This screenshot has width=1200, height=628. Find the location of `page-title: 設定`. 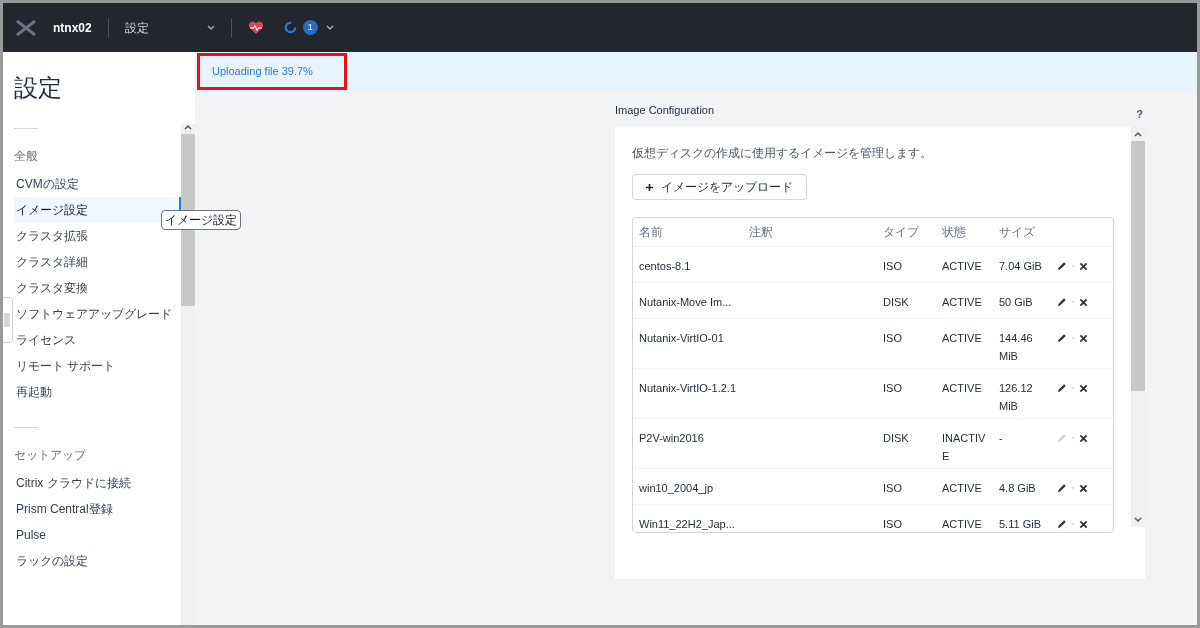

page-title: 設定 is located at coordinates (38, 88).